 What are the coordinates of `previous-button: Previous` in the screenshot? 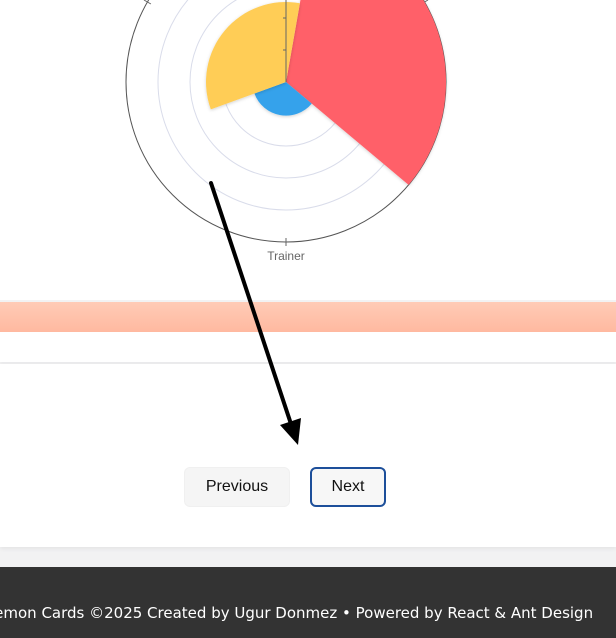 It's located at (237, 487).